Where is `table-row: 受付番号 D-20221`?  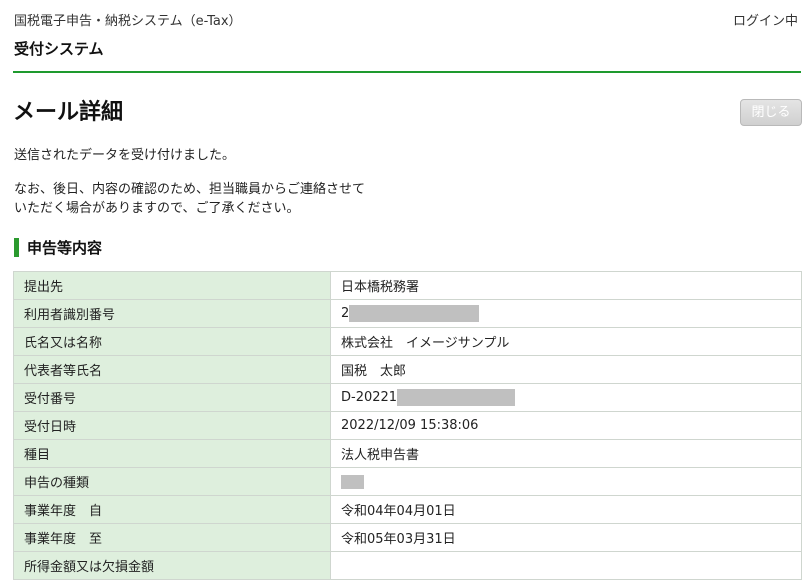 table-row: 受付番号 D-20221 is located at coordinates (407, 397).